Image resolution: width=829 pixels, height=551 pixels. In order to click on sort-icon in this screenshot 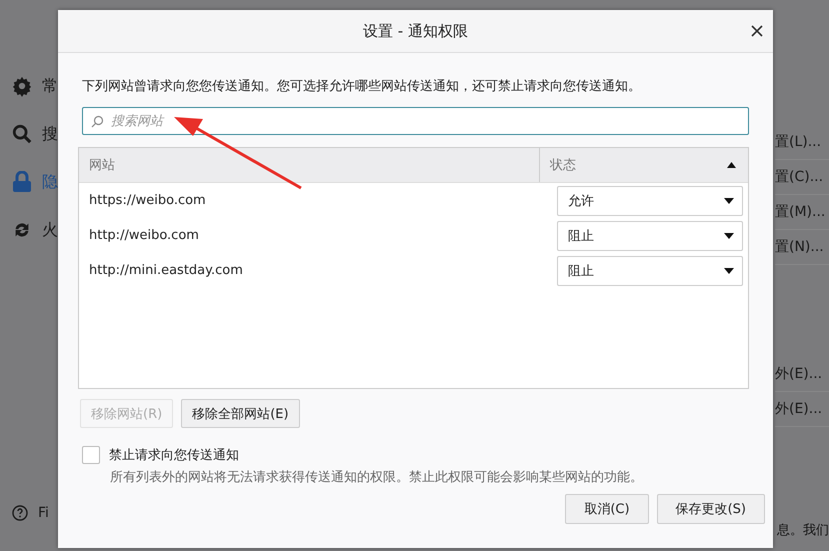, I will do `click(731, 165)`.